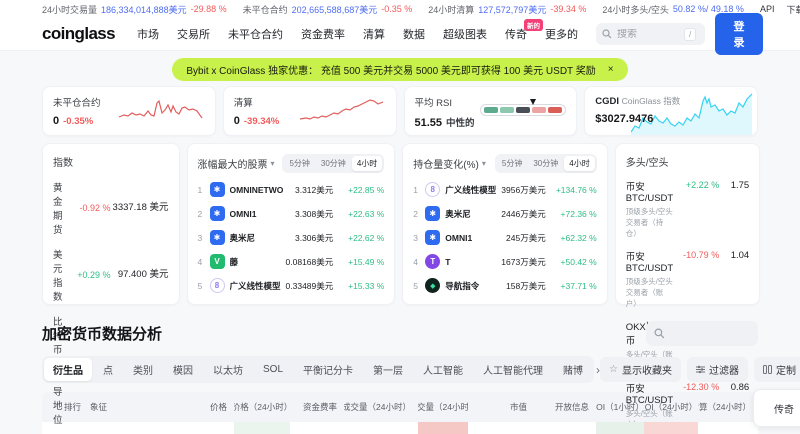 The width and height of the screenshot is (800, 434). Describe the element at coordinates (53, 428) in the screenshot. I see `favorite-star-icon: ☆` at that location.